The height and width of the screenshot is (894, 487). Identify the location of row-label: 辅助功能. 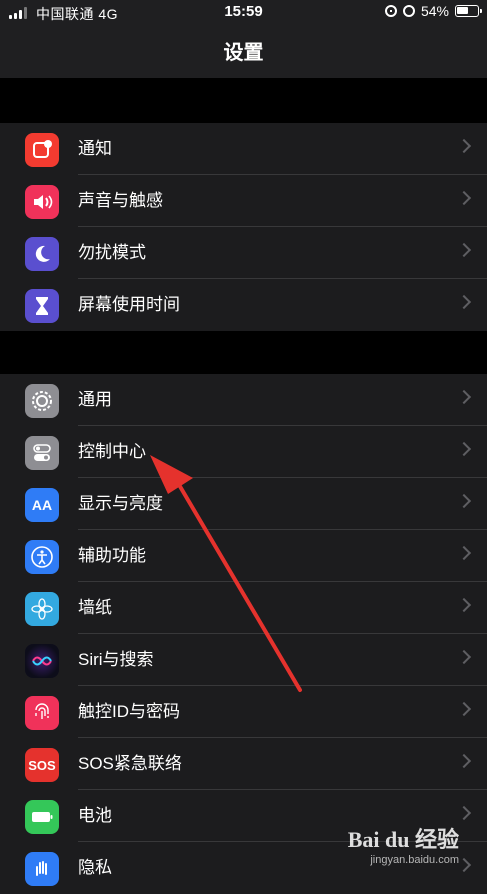
(112, 555).